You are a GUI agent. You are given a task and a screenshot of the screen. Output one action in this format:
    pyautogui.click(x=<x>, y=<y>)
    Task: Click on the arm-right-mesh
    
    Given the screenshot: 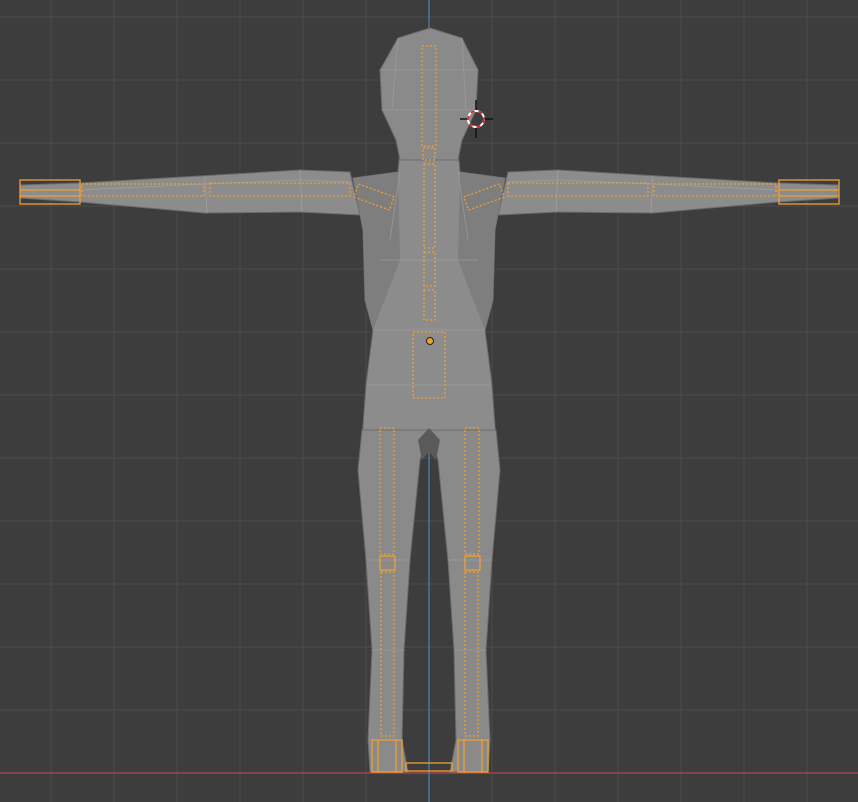 What is the action you would take?
    pyautogui.click(x=668, y=192)
    